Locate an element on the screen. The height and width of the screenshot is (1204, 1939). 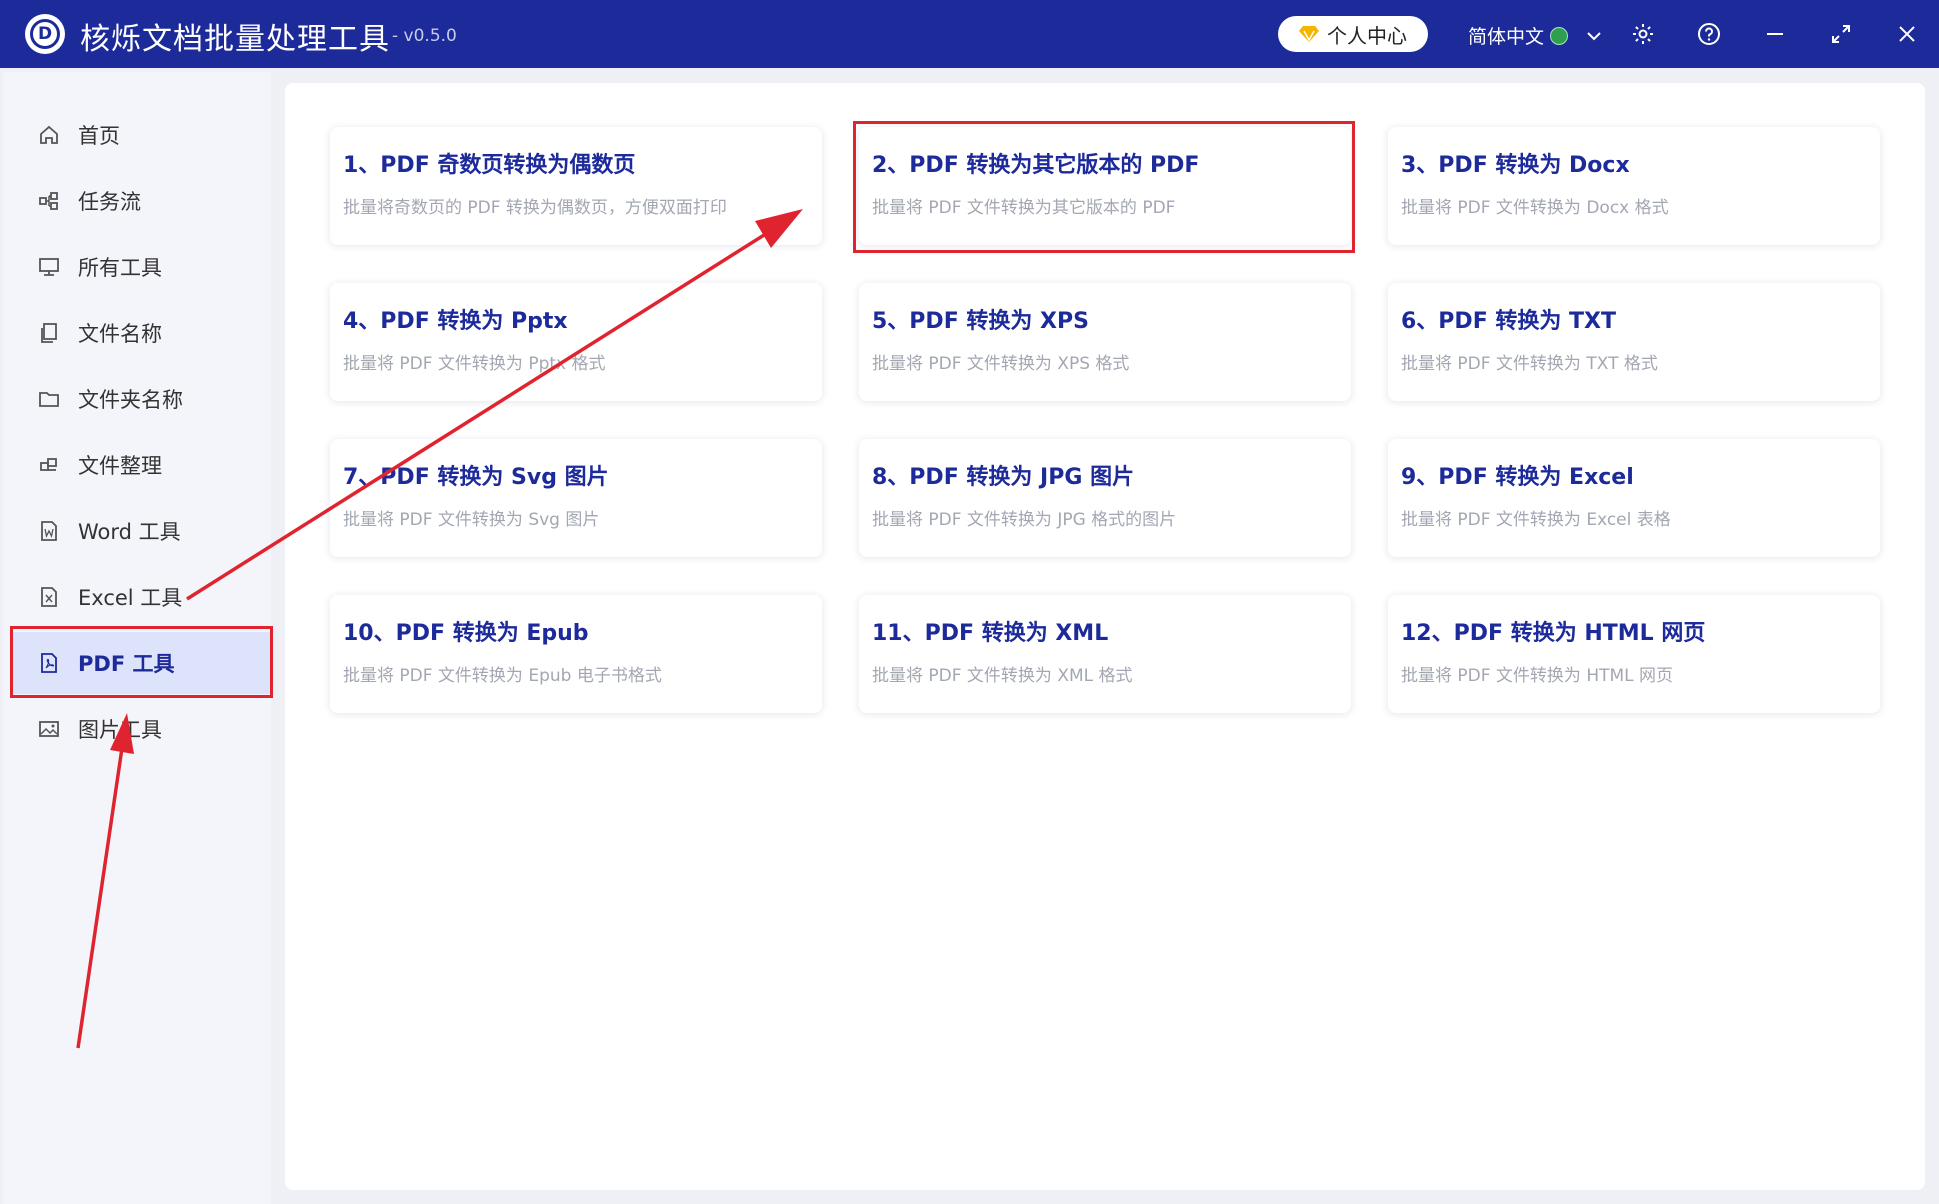
tool-card-desc: 批量将 PDF 文件转换为 XPS 格式 is located at coordinates (1001, 364).